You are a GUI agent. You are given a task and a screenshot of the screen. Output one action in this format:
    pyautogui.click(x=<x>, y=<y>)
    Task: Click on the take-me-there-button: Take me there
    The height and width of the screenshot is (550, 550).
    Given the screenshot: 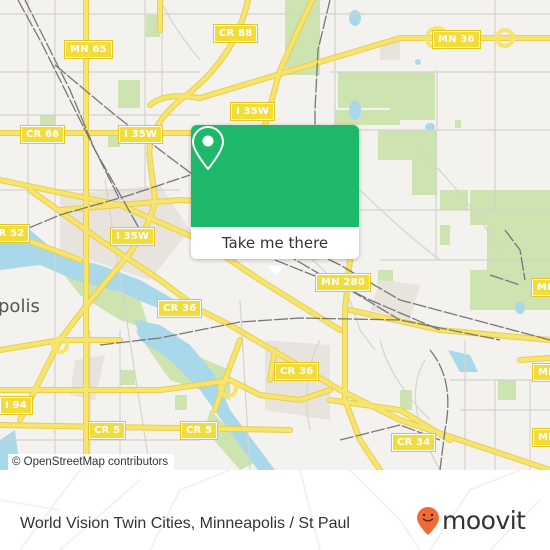 What is the action you would take?
    pyautogui.click(x=275, y=243)
    